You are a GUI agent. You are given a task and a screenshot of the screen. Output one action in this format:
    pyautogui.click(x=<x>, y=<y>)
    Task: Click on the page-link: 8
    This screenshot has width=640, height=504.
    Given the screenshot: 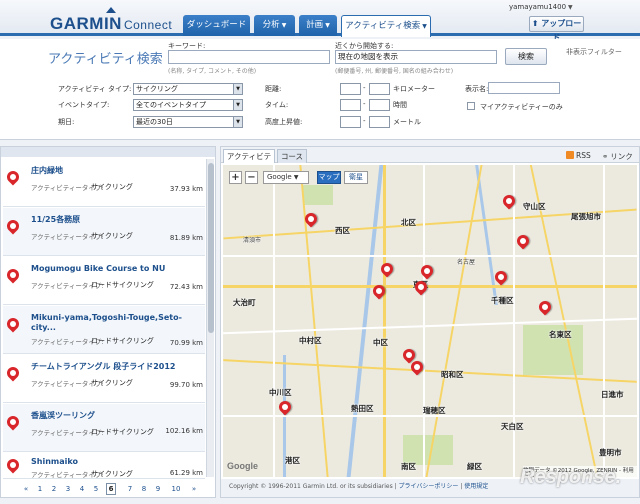 What is the action you would take?
    pyautogui.click(x=144, y=489)
    